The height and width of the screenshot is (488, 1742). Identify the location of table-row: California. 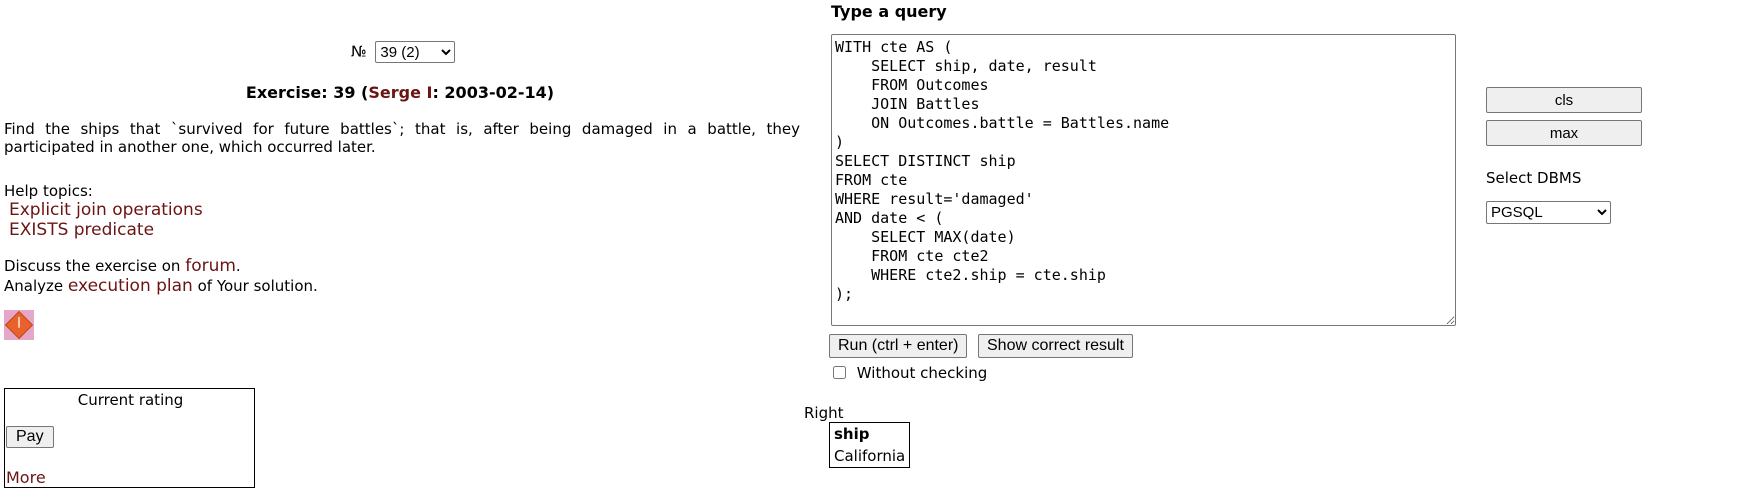
(870, 456).